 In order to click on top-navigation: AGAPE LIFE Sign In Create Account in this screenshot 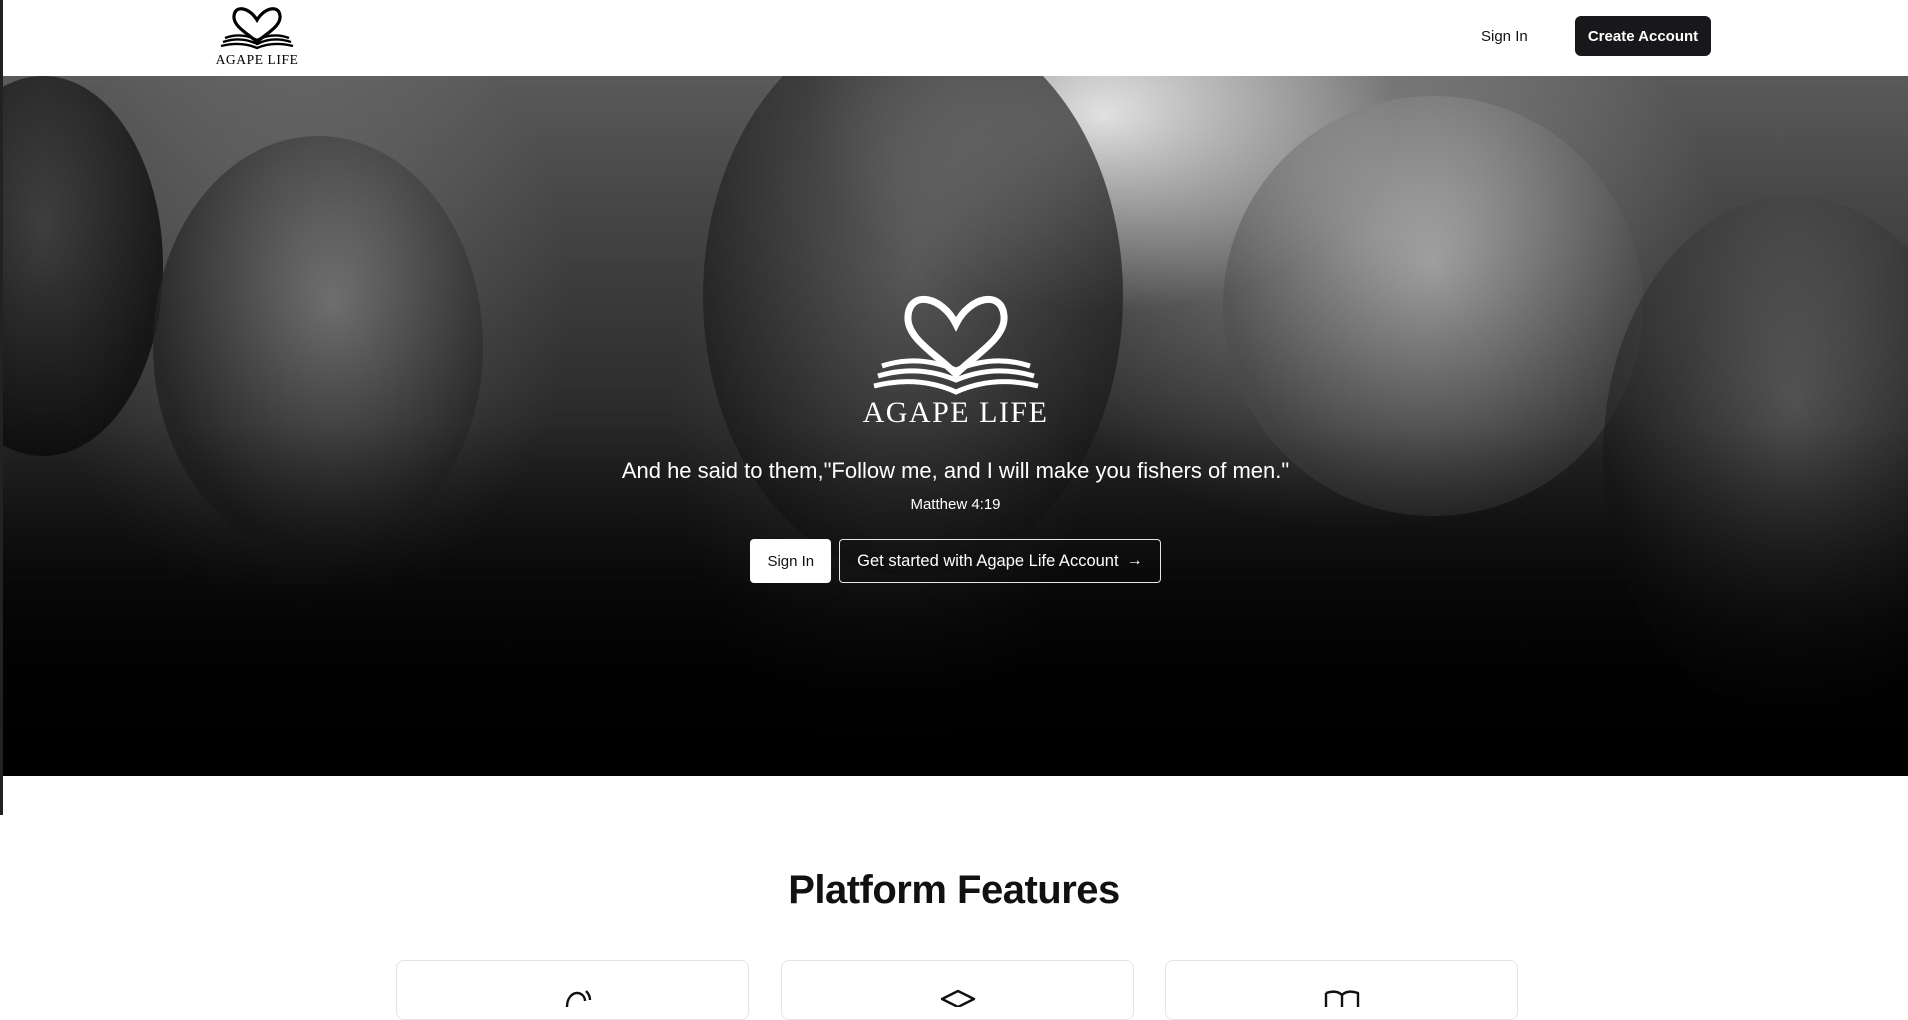, I will do `click(955, 38)`.